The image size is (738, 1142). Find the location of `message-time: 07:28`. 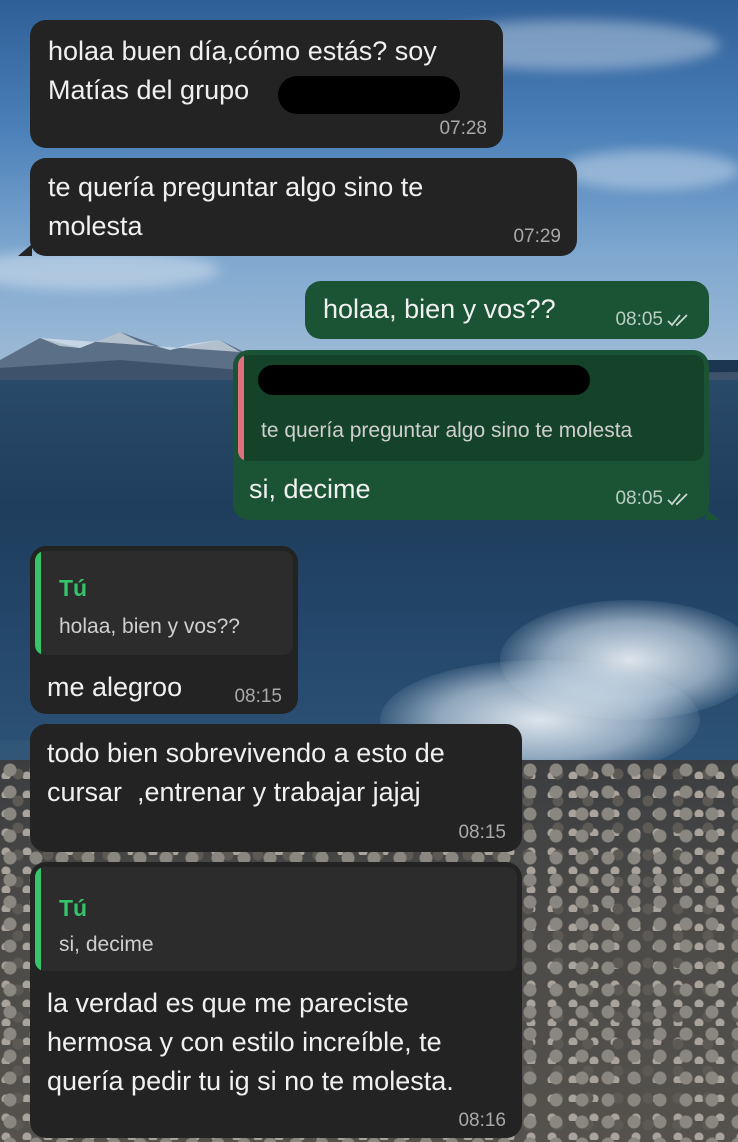

message-time: 07:28 is located at coordinates (463, 128).